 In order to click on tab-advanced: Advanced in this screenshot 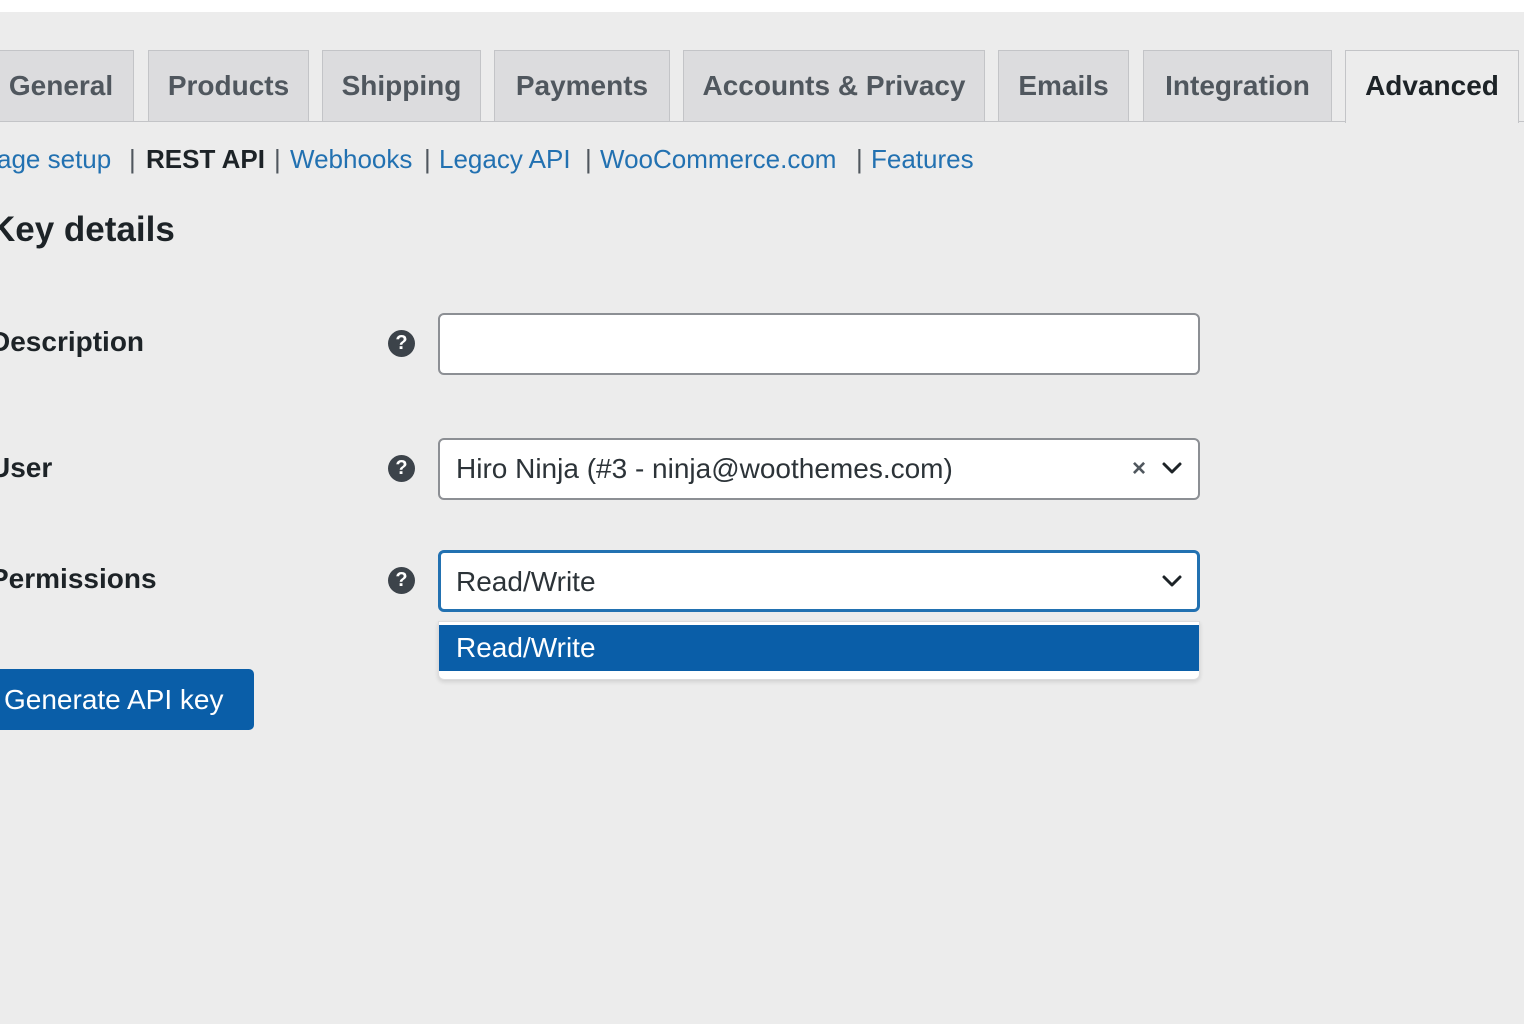, I will do `click(1432, 86)`.